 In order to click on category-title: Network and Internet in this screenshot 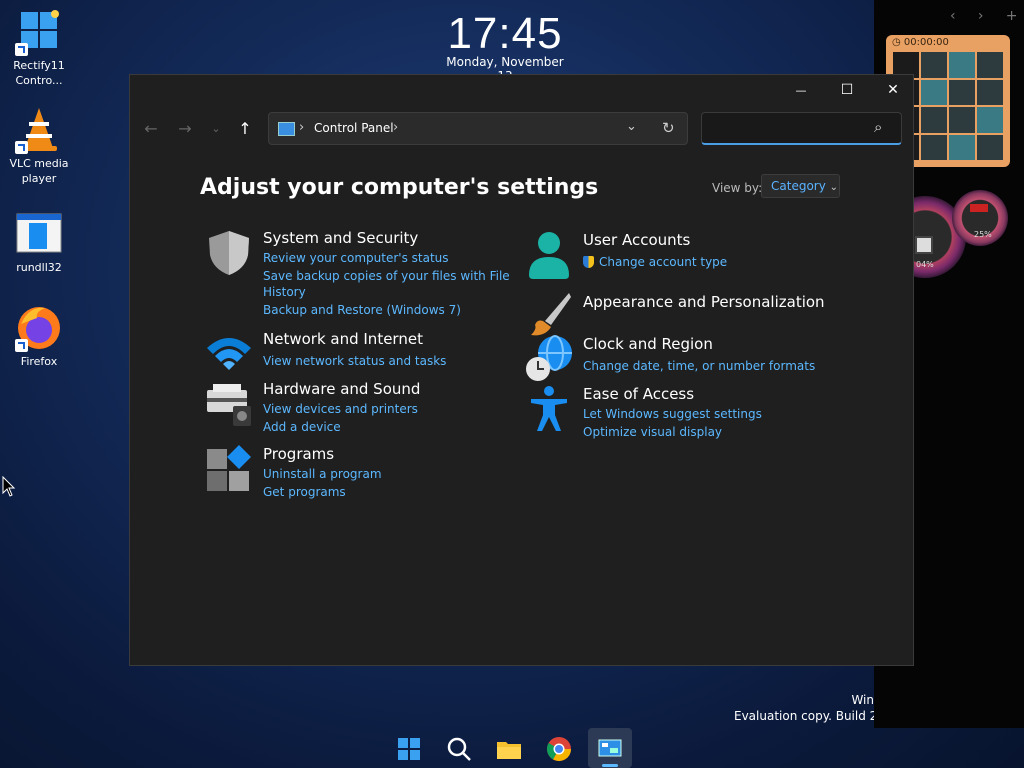, I will do `click(343, 339)`.